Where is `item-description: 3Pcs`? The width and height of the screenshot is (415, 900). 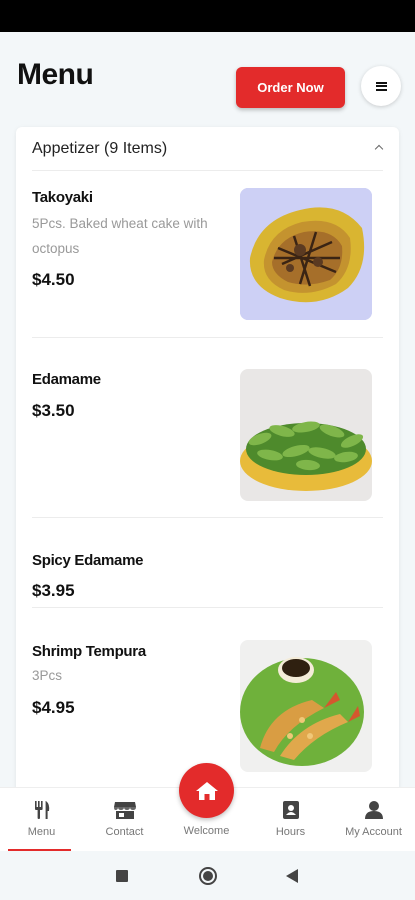 item-description: 3Pcs is located at coordinates (47, 675).